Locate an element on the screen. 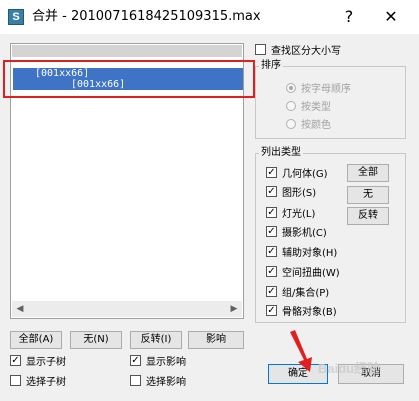 This screenshot has width=419, height=401. window-title: 合并 - 2010071618425109315.max is located at coordinates (146, 16).